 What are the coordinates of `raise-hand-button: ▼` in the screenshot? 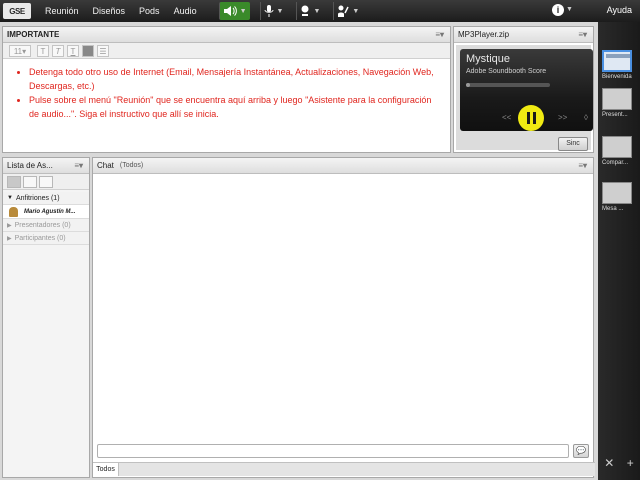 It's located at (347, 11).